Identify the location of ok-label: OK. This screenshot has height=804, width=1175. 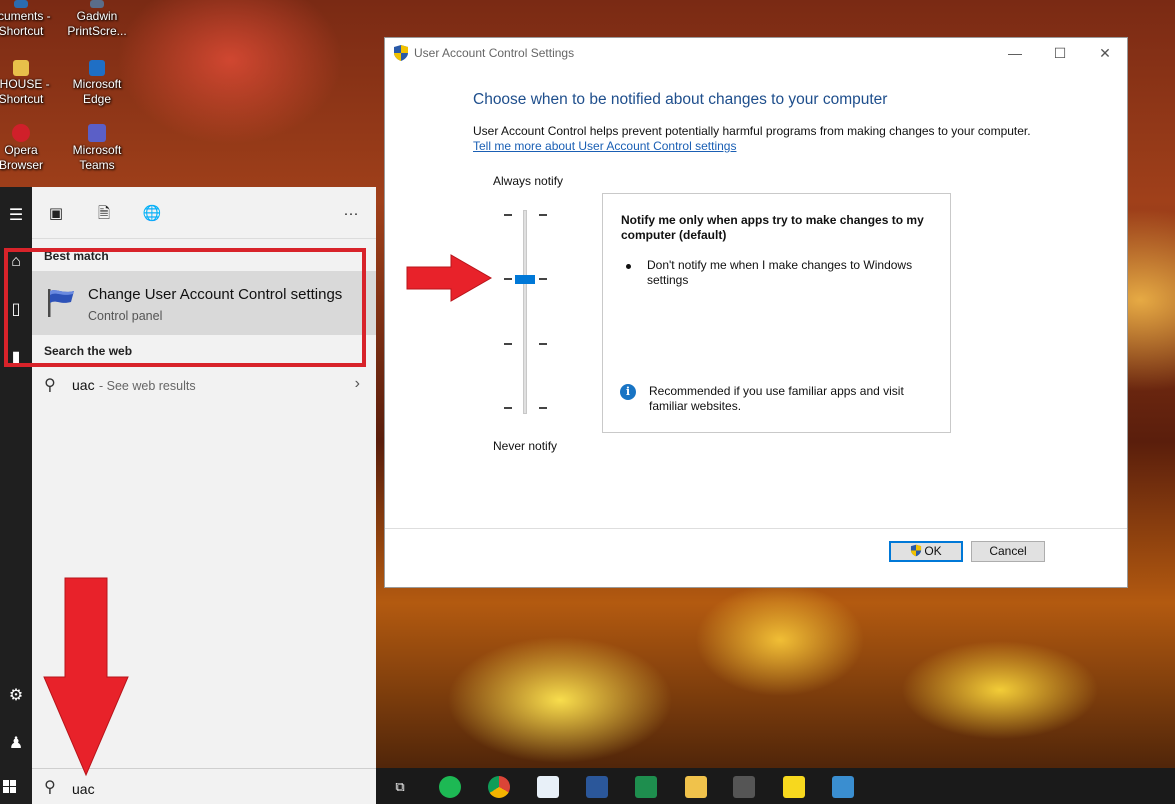
(933, 551).